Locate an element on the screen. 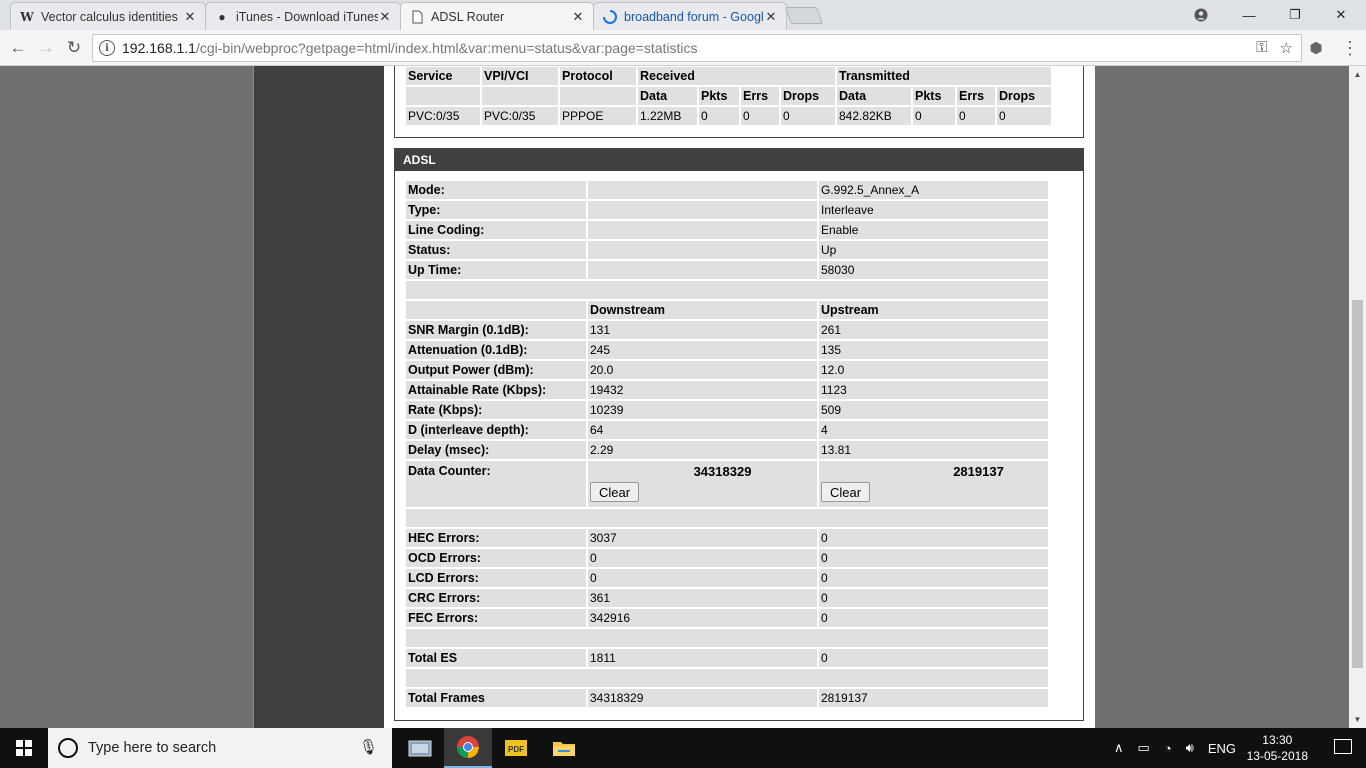  table-row: Total ES 1811 0 is located at coordinates (727, 658).